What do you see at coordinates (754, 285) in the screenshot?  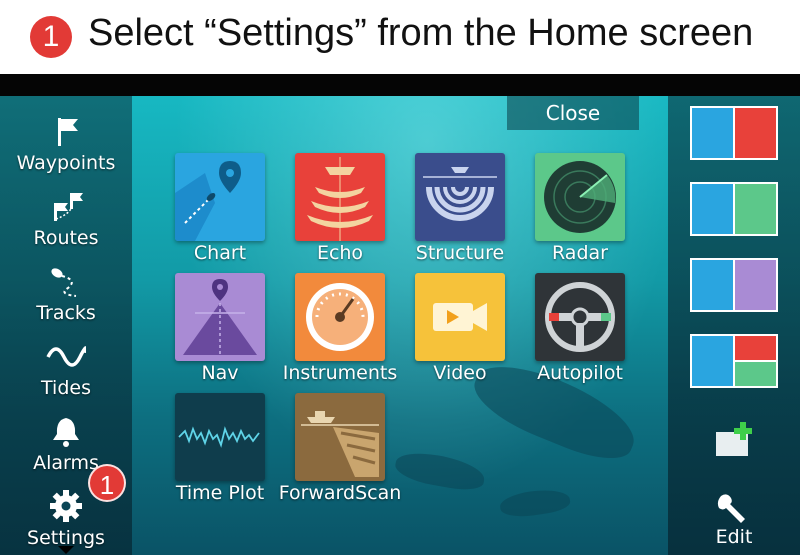 I see `nav-pane-thumbnail` at bounding box center [754, 285].